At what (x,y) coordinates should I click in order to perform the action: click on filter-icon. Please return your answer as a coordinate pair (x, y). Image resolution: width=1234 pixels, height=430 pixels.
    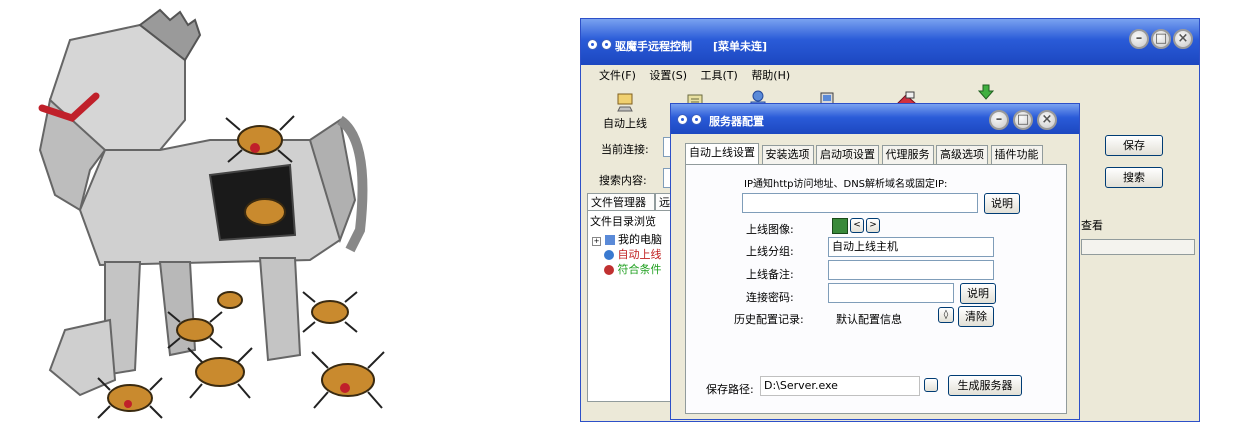
    Looking at the image, I should click on (609, 270).